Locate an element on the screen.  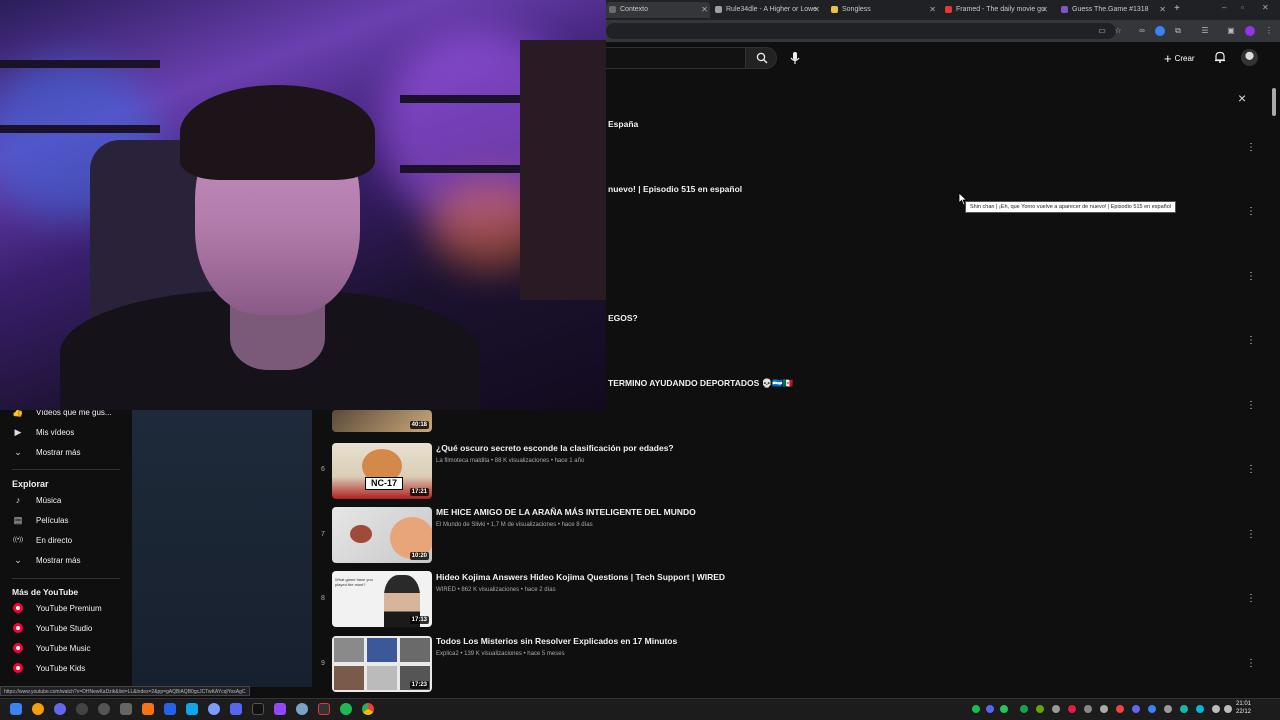
profile-icon is located at coordinates (1250, 31).